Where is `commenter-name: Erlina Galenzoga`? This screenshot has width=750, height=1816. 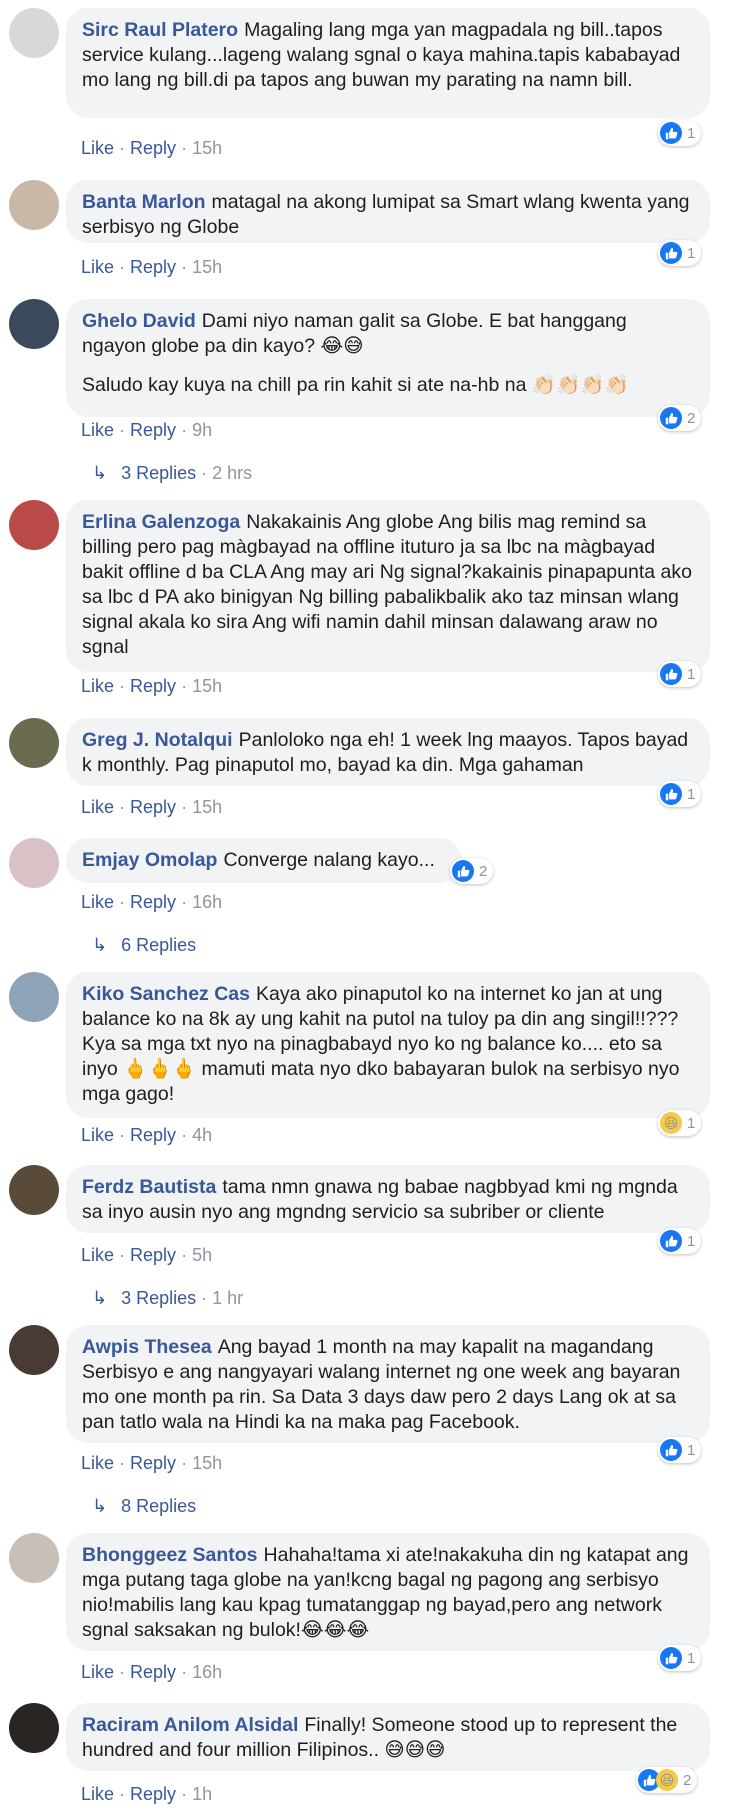 commenter-name: Erlina Galenzoga is located at coordinates (161, 522).